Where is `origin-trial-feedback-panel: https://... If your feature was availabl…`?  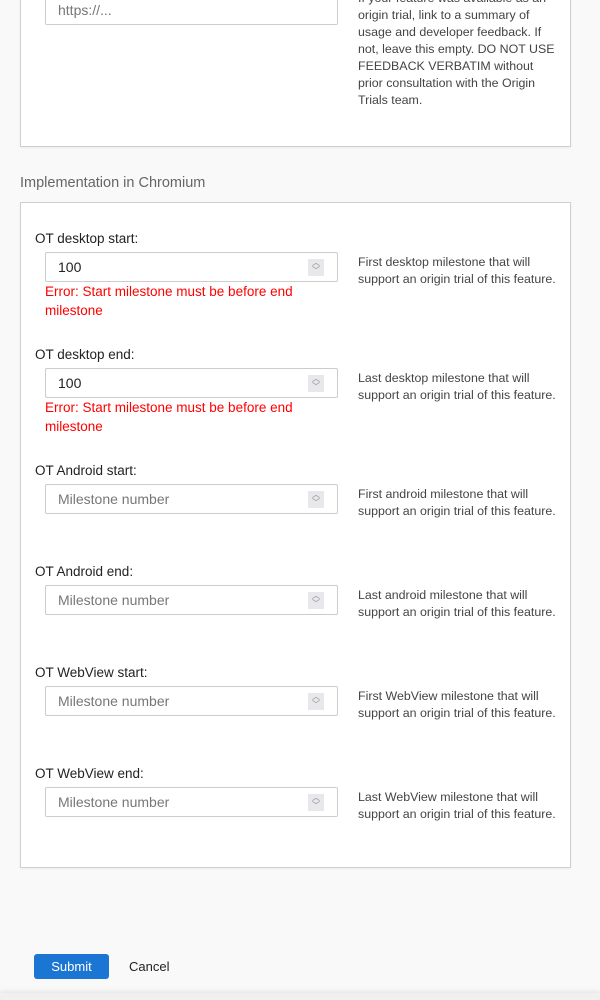 origin-trial-feedback-panel: https://... If your feature was availabl… is located at coordinates (295, 73).